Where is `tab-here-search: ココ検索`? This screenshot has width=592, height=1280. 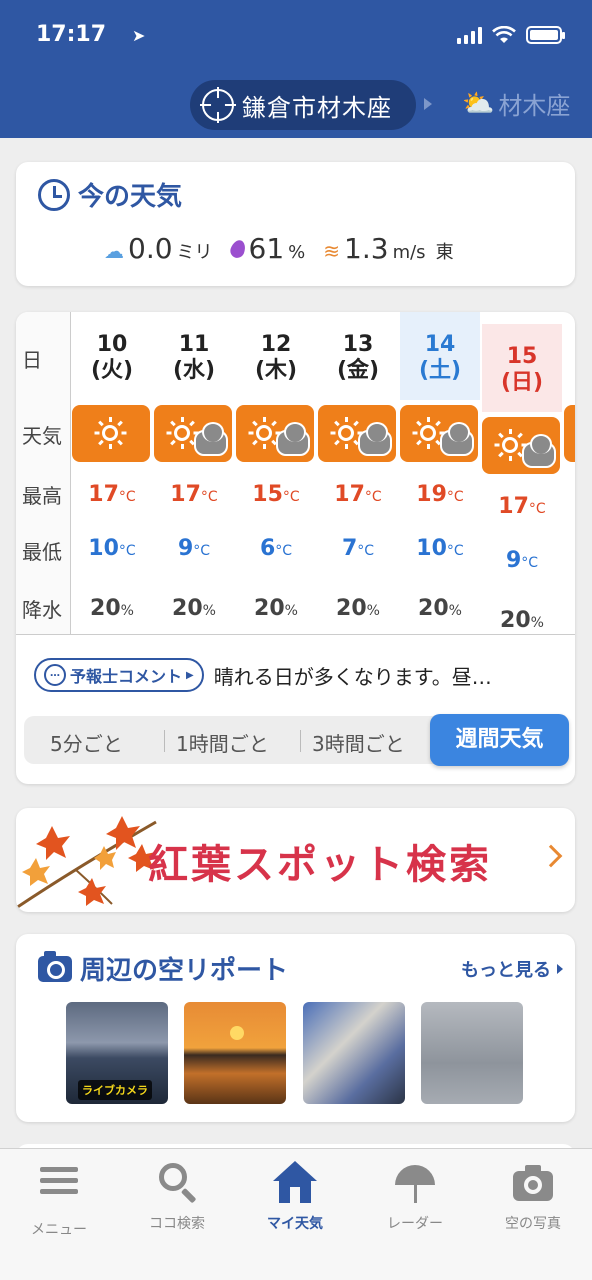
tab-here-search: ココ検索 is located at coordinates (177, 1197).